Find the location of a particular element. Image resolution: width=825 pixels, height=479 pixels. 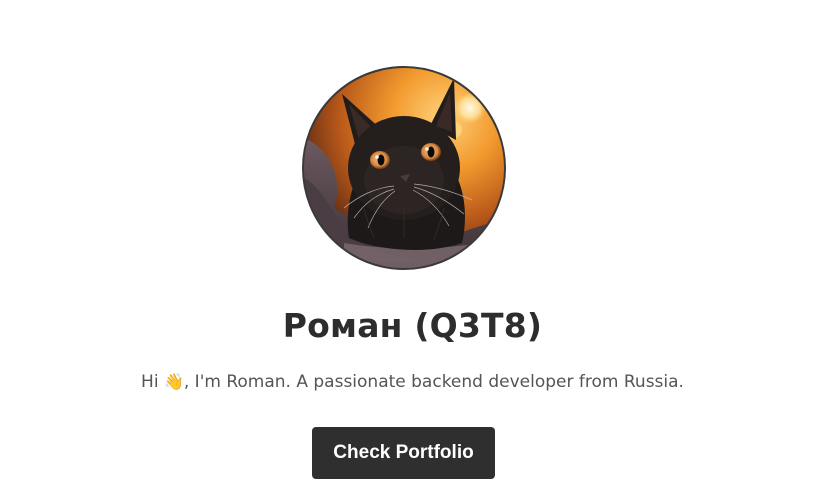

cat-photo-icon is located at coordinates (404, 168).